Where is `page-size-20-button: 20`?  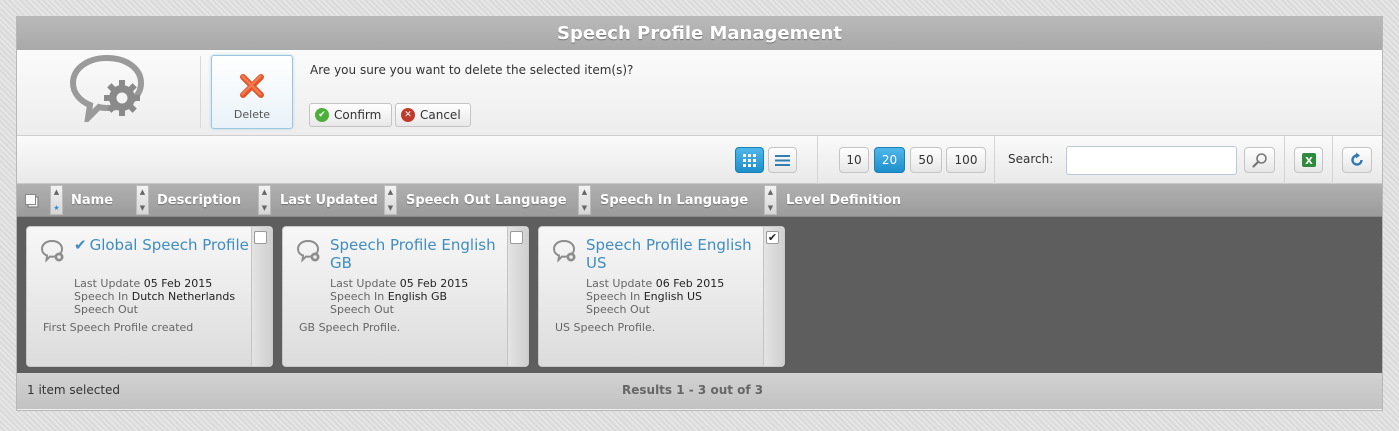 page-size-20-button: 20 is located at coordinates (889, 160).